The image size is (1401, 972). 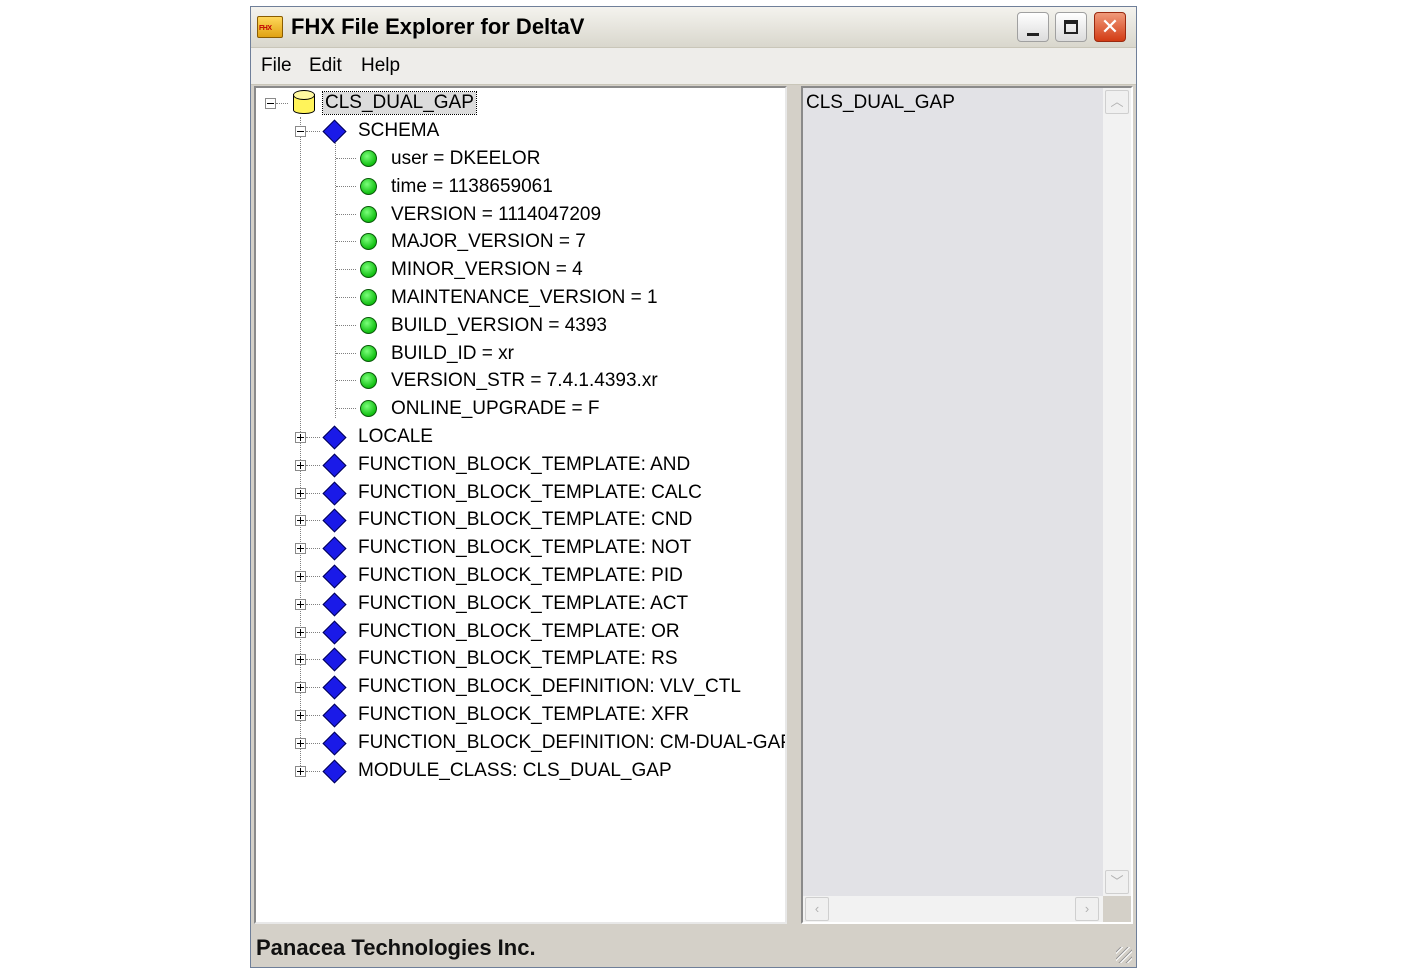 What do you see at coordinates (515, 771) in the screenshot?
I see `tree-node: MODULE_CLASS: CLS_DUAL_GAP` at bounding box center [515, 771].